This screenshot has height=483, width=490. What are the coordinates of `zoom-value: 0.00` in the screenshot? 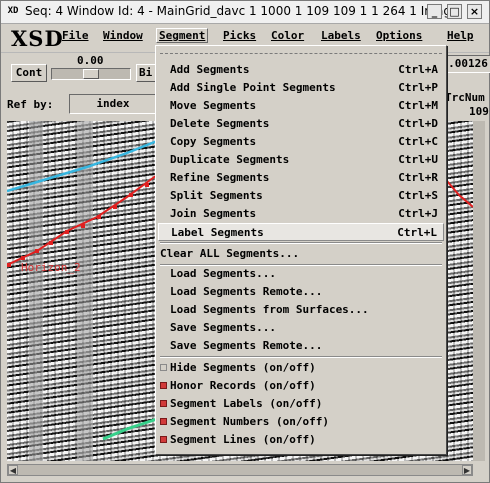 It's located at (90, 60).